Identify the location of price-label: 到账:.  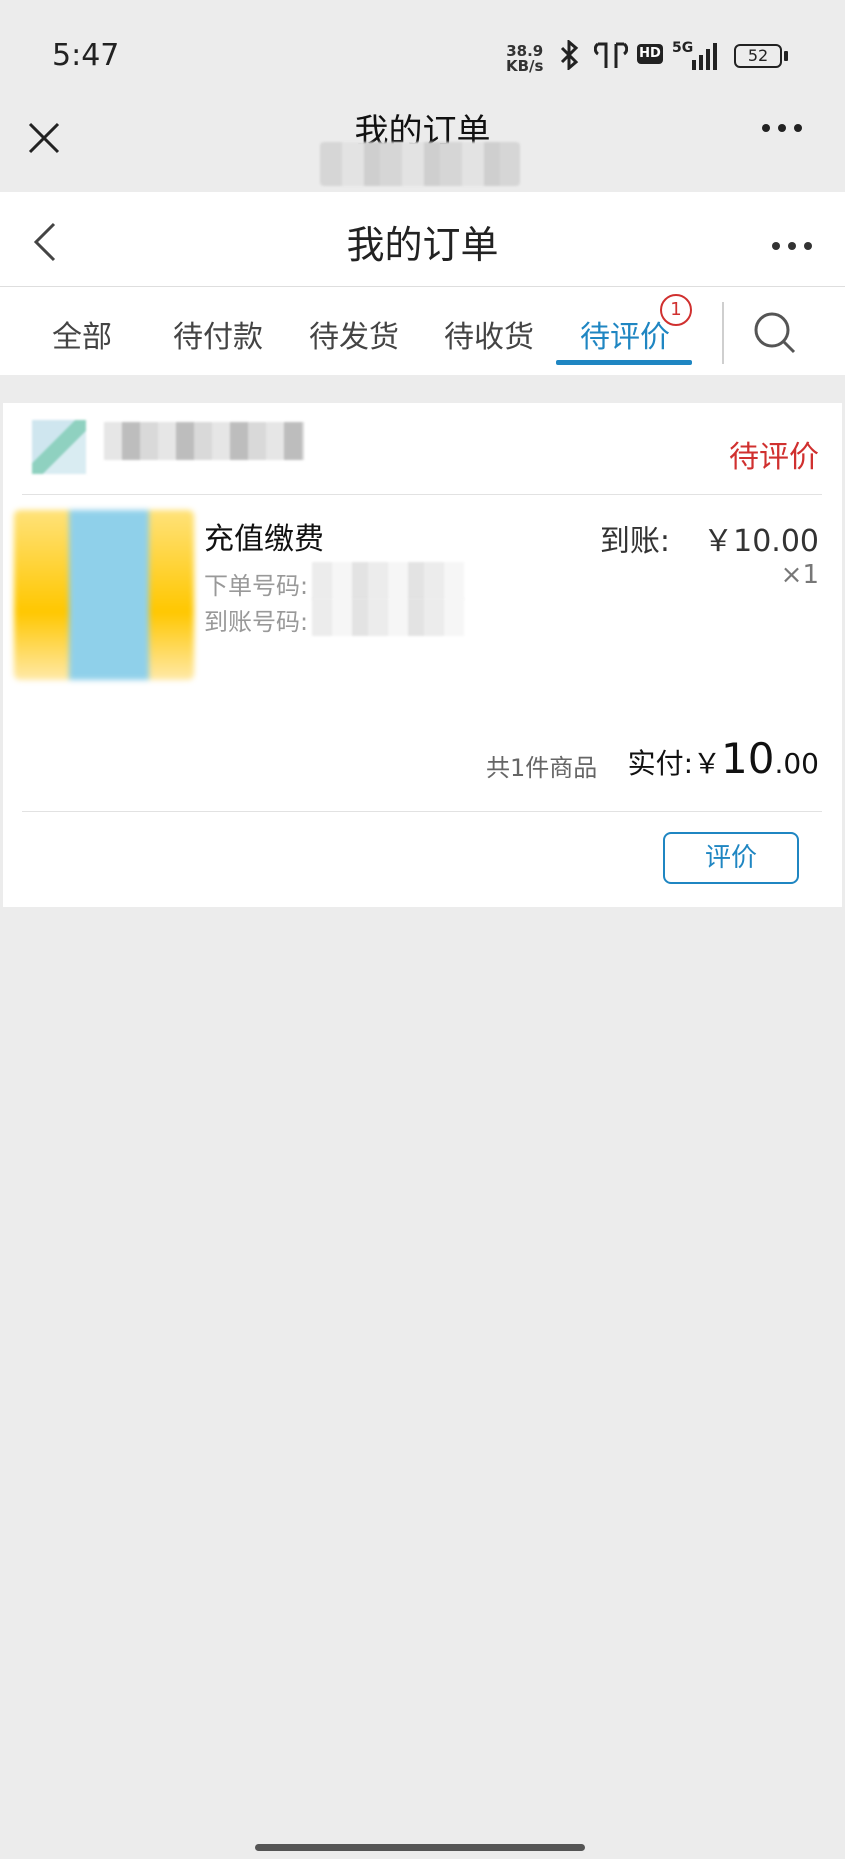
(635, 541).